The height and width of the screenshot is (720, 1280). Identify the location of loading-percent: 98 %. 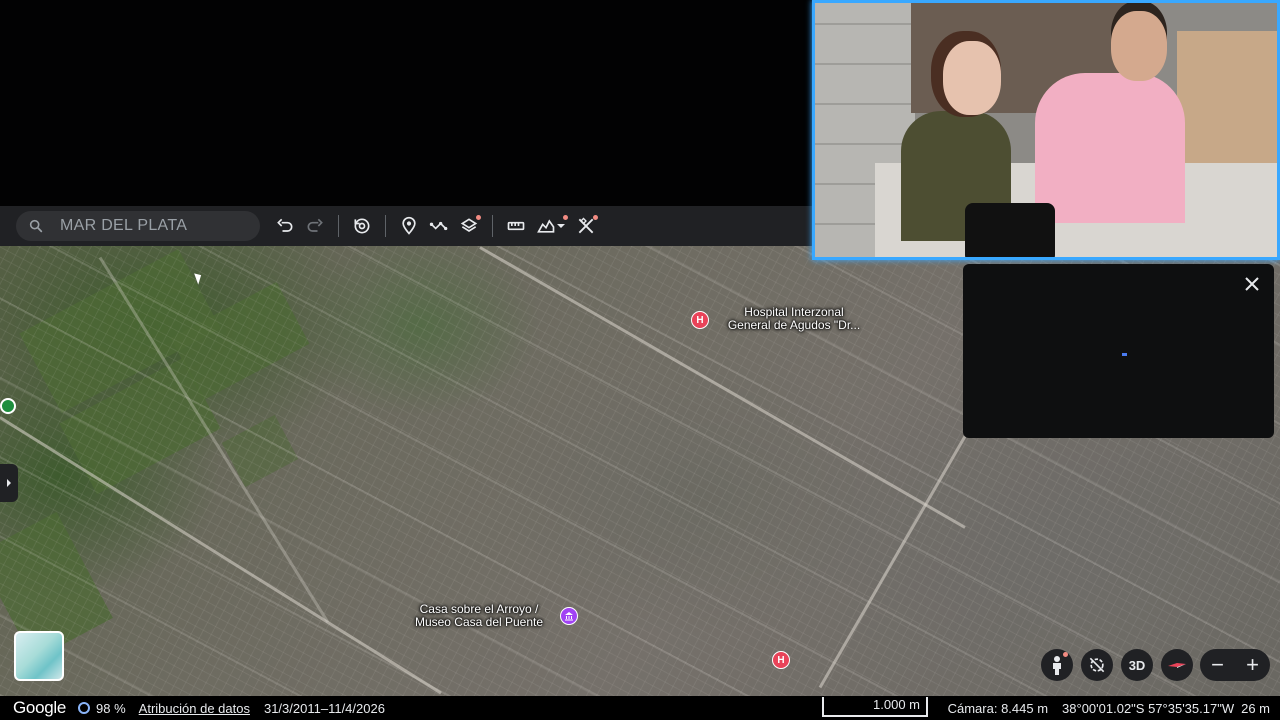
(111, 708).